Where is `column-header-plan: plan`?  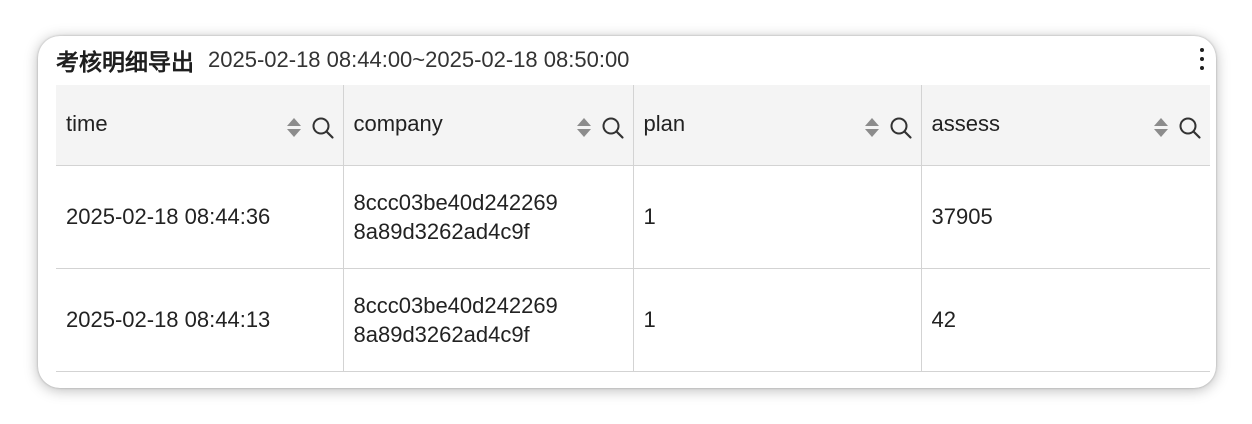 column-header-plan: plan is located at coordinates (777, 125).